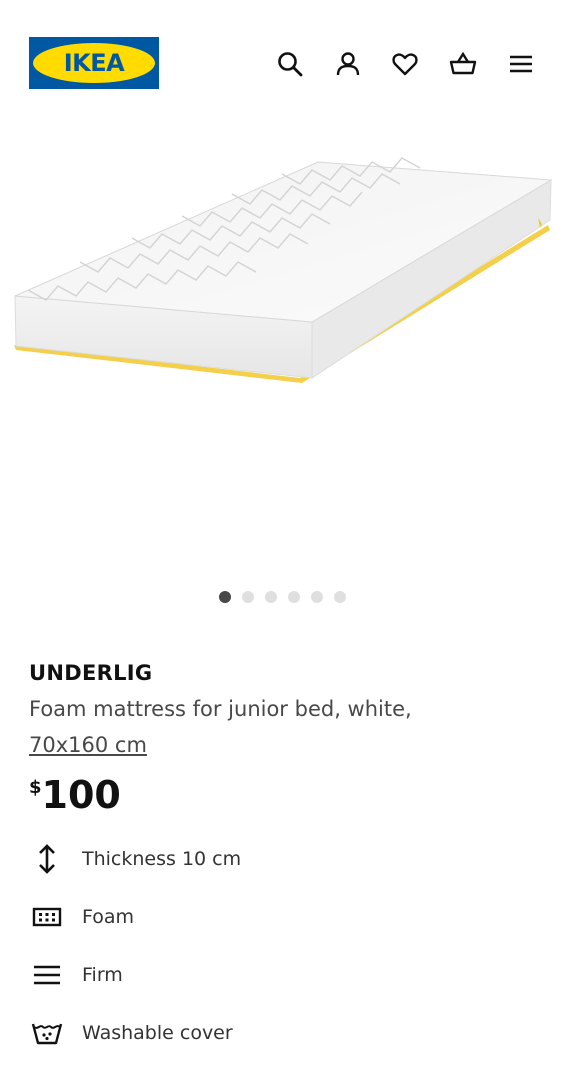 This screenshot has height=1080, width=565. What do you see at coordinates (47, 859) in the screenshot?
I see `arrow-vertical-icon` at bounding box center [47, 859].